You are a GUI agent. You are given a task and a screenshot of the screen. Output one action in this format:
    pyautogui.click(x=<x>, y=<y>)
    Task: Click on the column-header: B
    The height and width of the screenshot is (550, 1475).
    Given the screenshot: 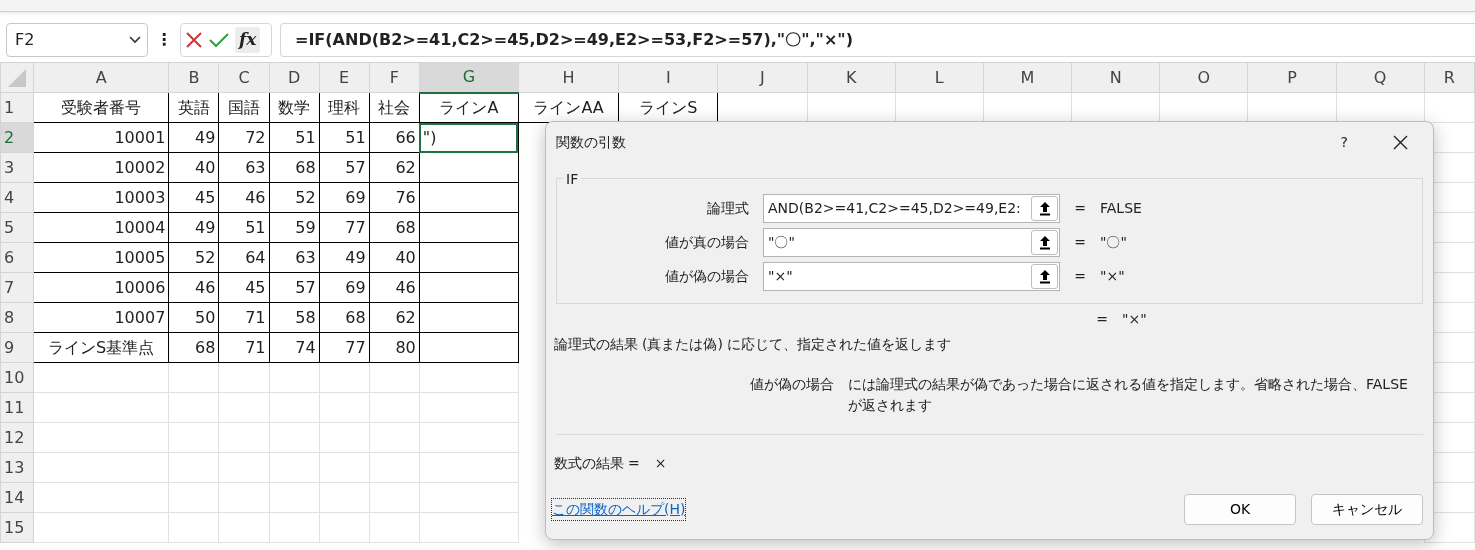 What is the action you would take?
    pyautogui.click(x=193, y=77)
    